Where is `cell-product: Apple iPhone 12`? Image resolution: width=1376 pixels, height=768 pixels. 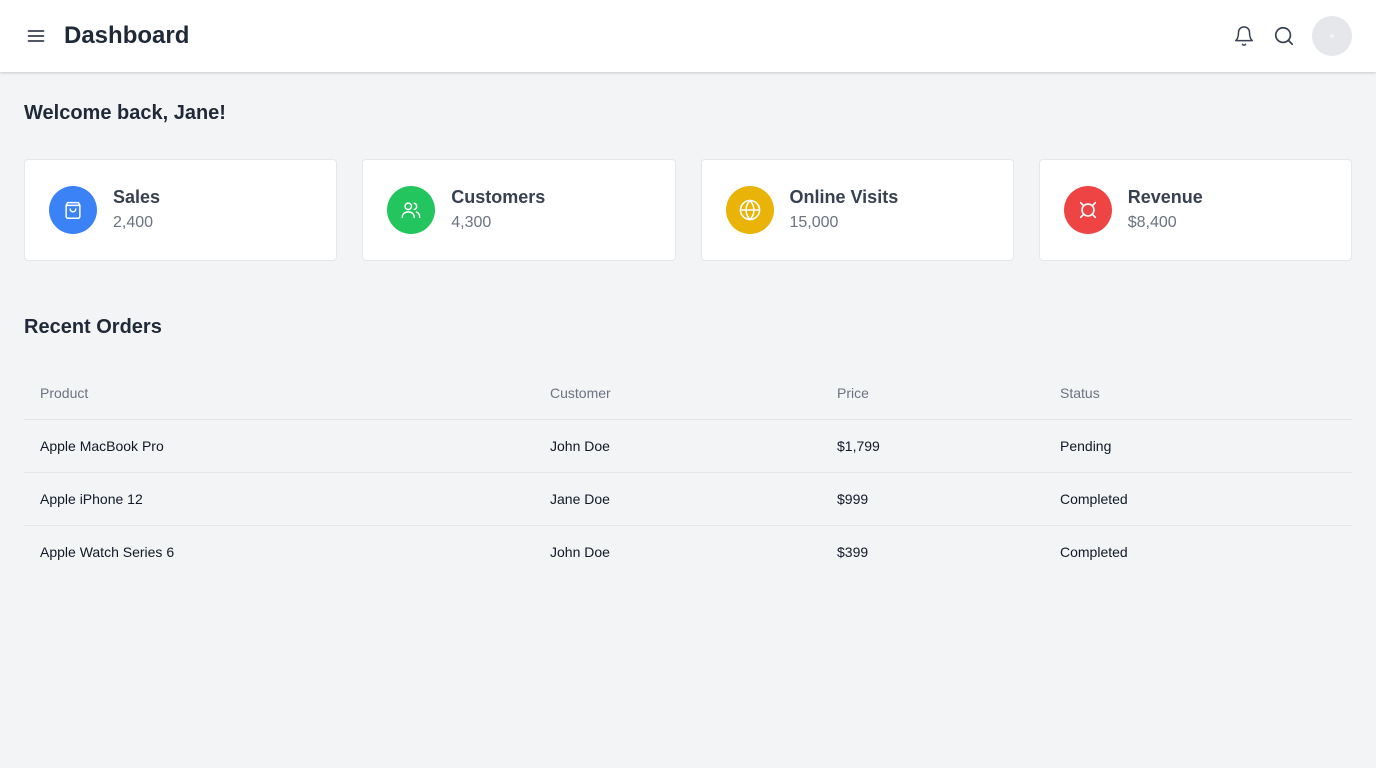 cell-product: Apple iPhone 12 is located at coordinates (279, 498).